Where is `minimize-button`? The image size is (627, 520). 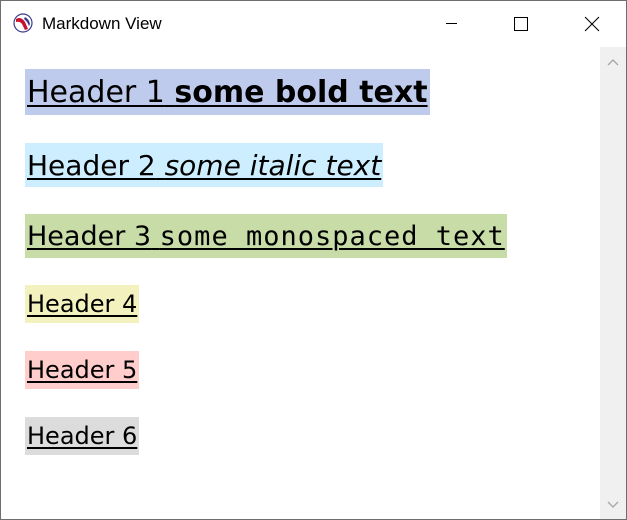 minimize-button is located at coordinates (451, 23).